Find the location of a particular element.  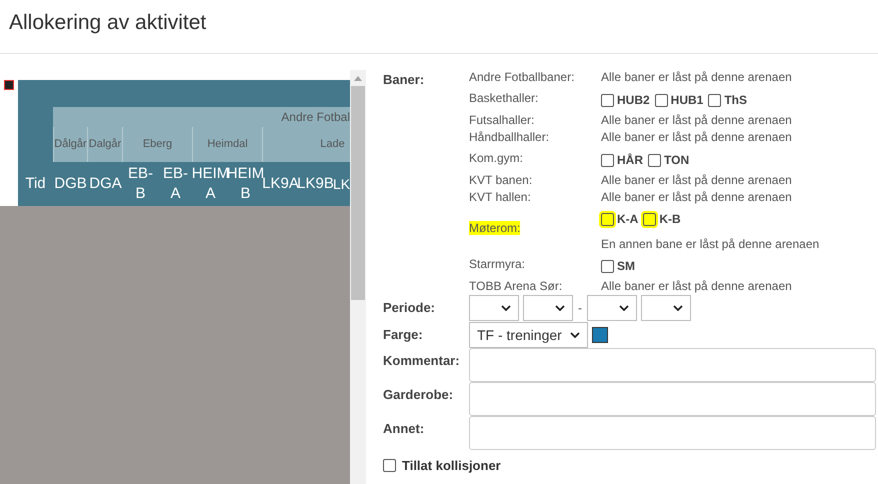

column-header: EB-B is located at coordinates (140, 184).